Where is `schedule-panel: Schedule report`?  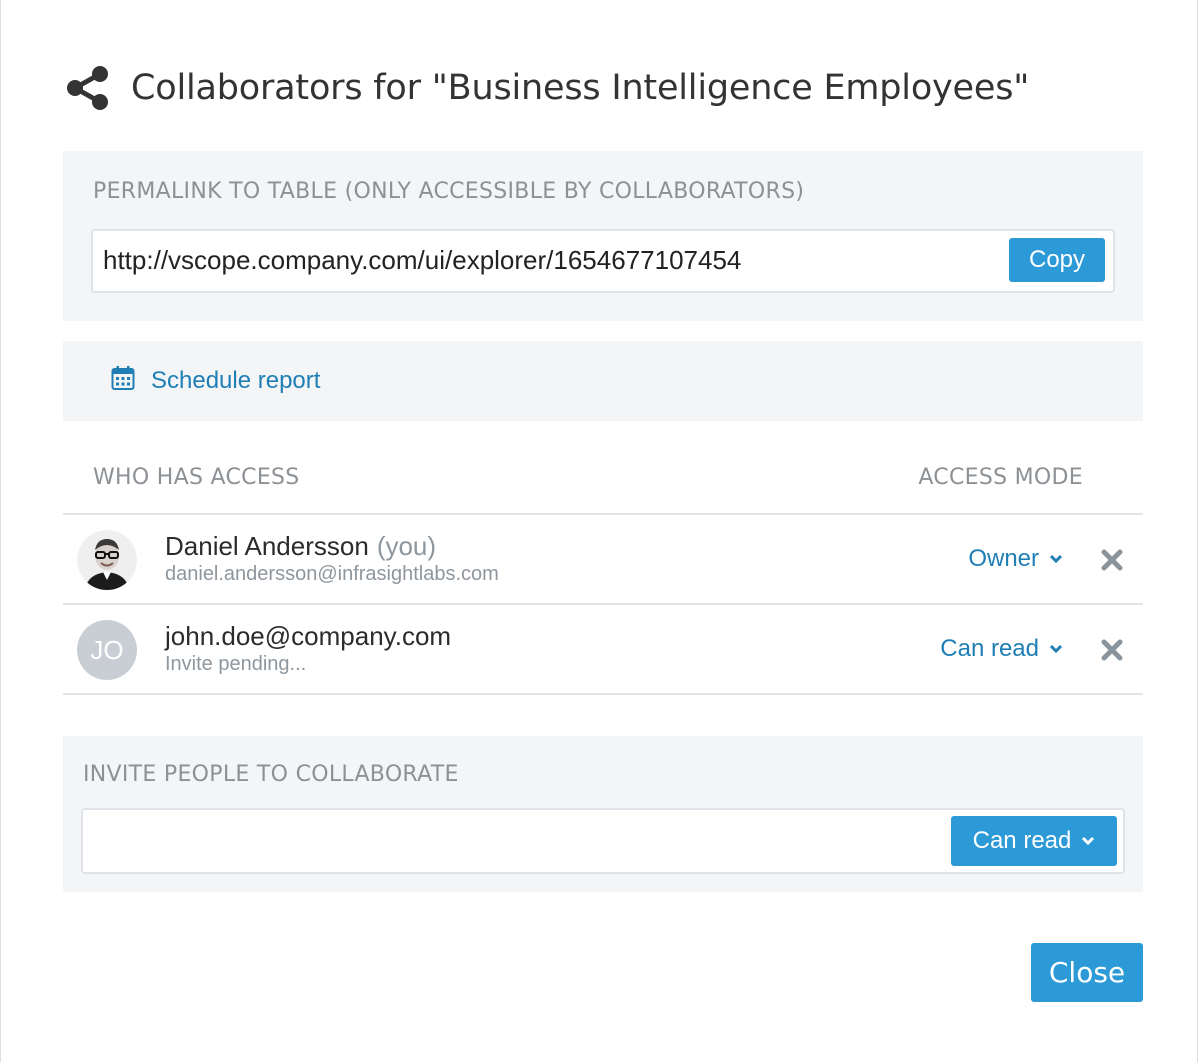
schedule-panel: Schedule report is located at coordinates (603, 381).